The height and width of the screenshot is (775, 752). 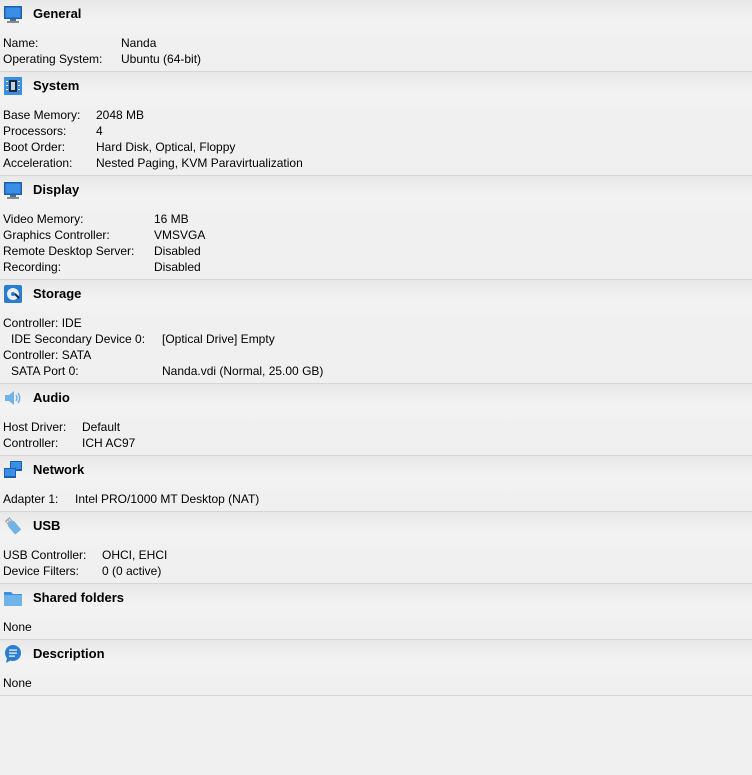 I want to click on section-title: Description, so click(x=69, y=654).